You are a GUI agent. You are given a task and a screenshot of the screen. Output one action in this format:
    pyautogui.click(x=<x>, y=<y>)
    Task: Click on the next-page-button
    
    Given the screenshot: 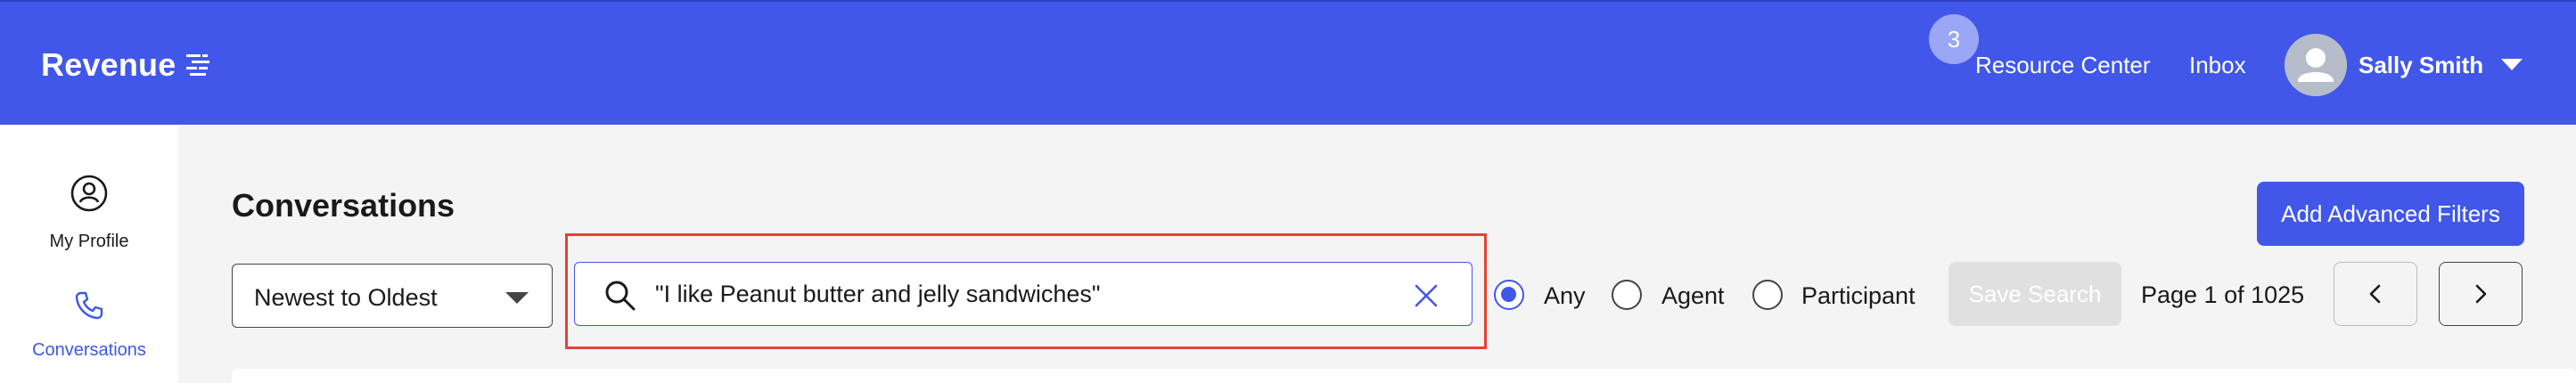 What is the action you would take?
    pyautogui.click(x=2481, y=294)
    